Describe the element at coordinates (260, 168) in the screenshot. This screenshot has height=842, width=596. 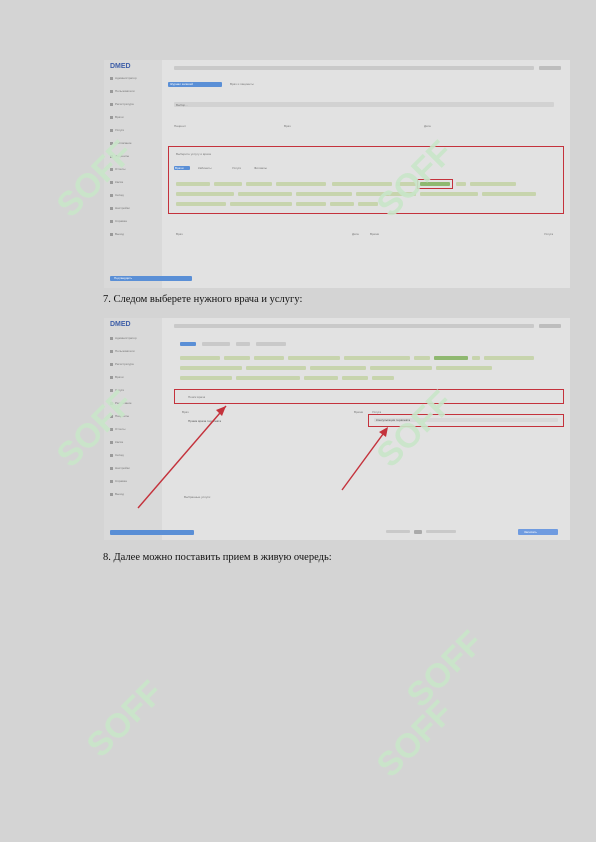
I see `chip-tab-branches: Филиалы` at that location.